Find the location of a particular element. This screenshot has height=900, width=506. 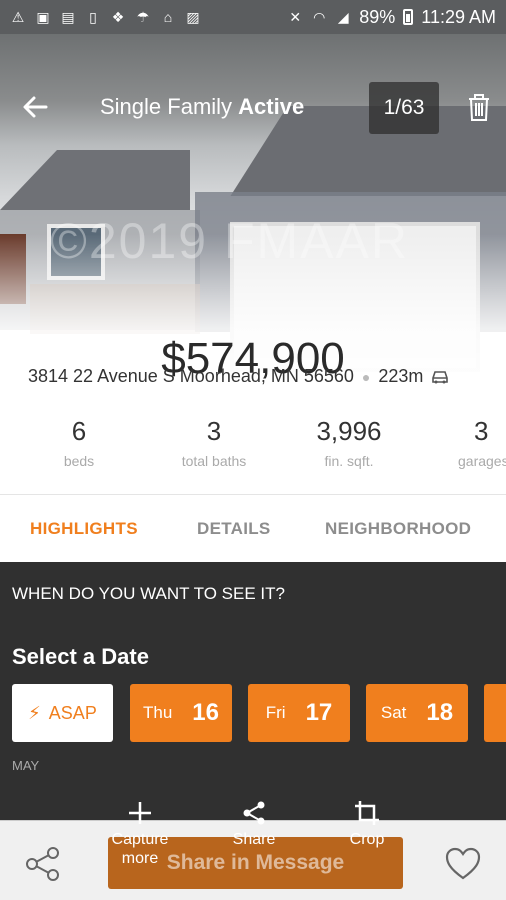

plus-icon is located at coordinates (140, 813).